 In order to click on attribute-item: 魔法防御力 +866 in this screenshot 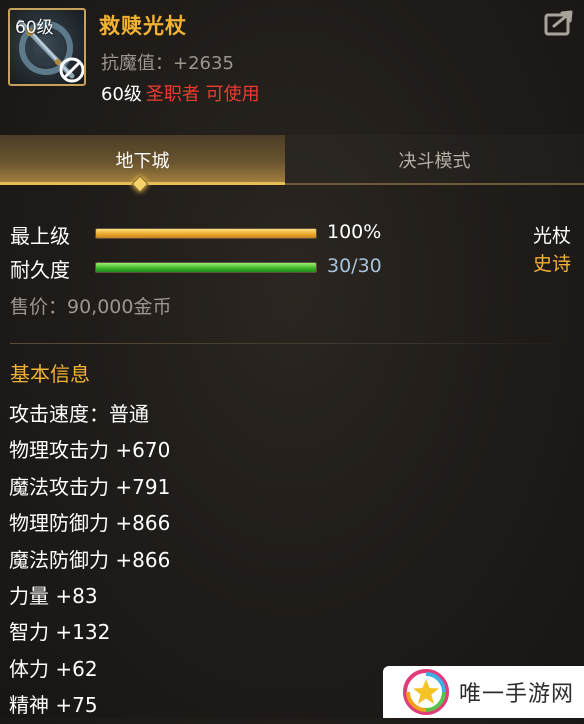, I will do `click(90, 559)`.